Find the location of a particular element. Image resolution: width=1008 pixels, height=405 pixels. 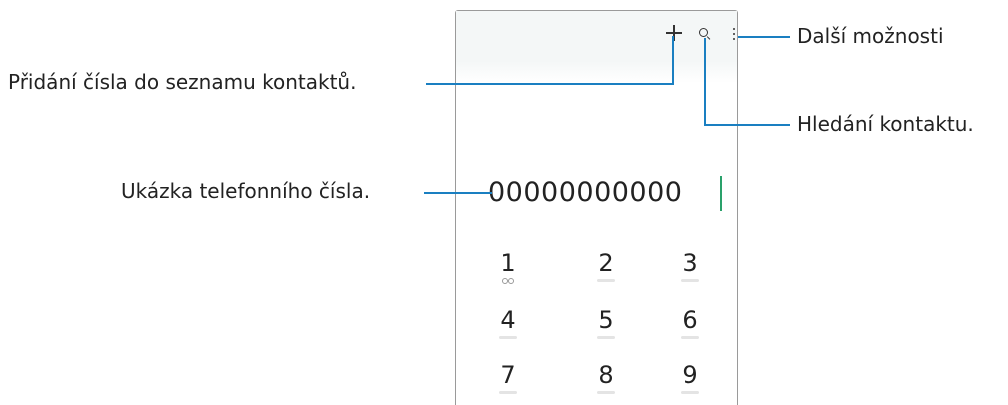

dial-key-digit: 3 is located at coordinates (690, 263).